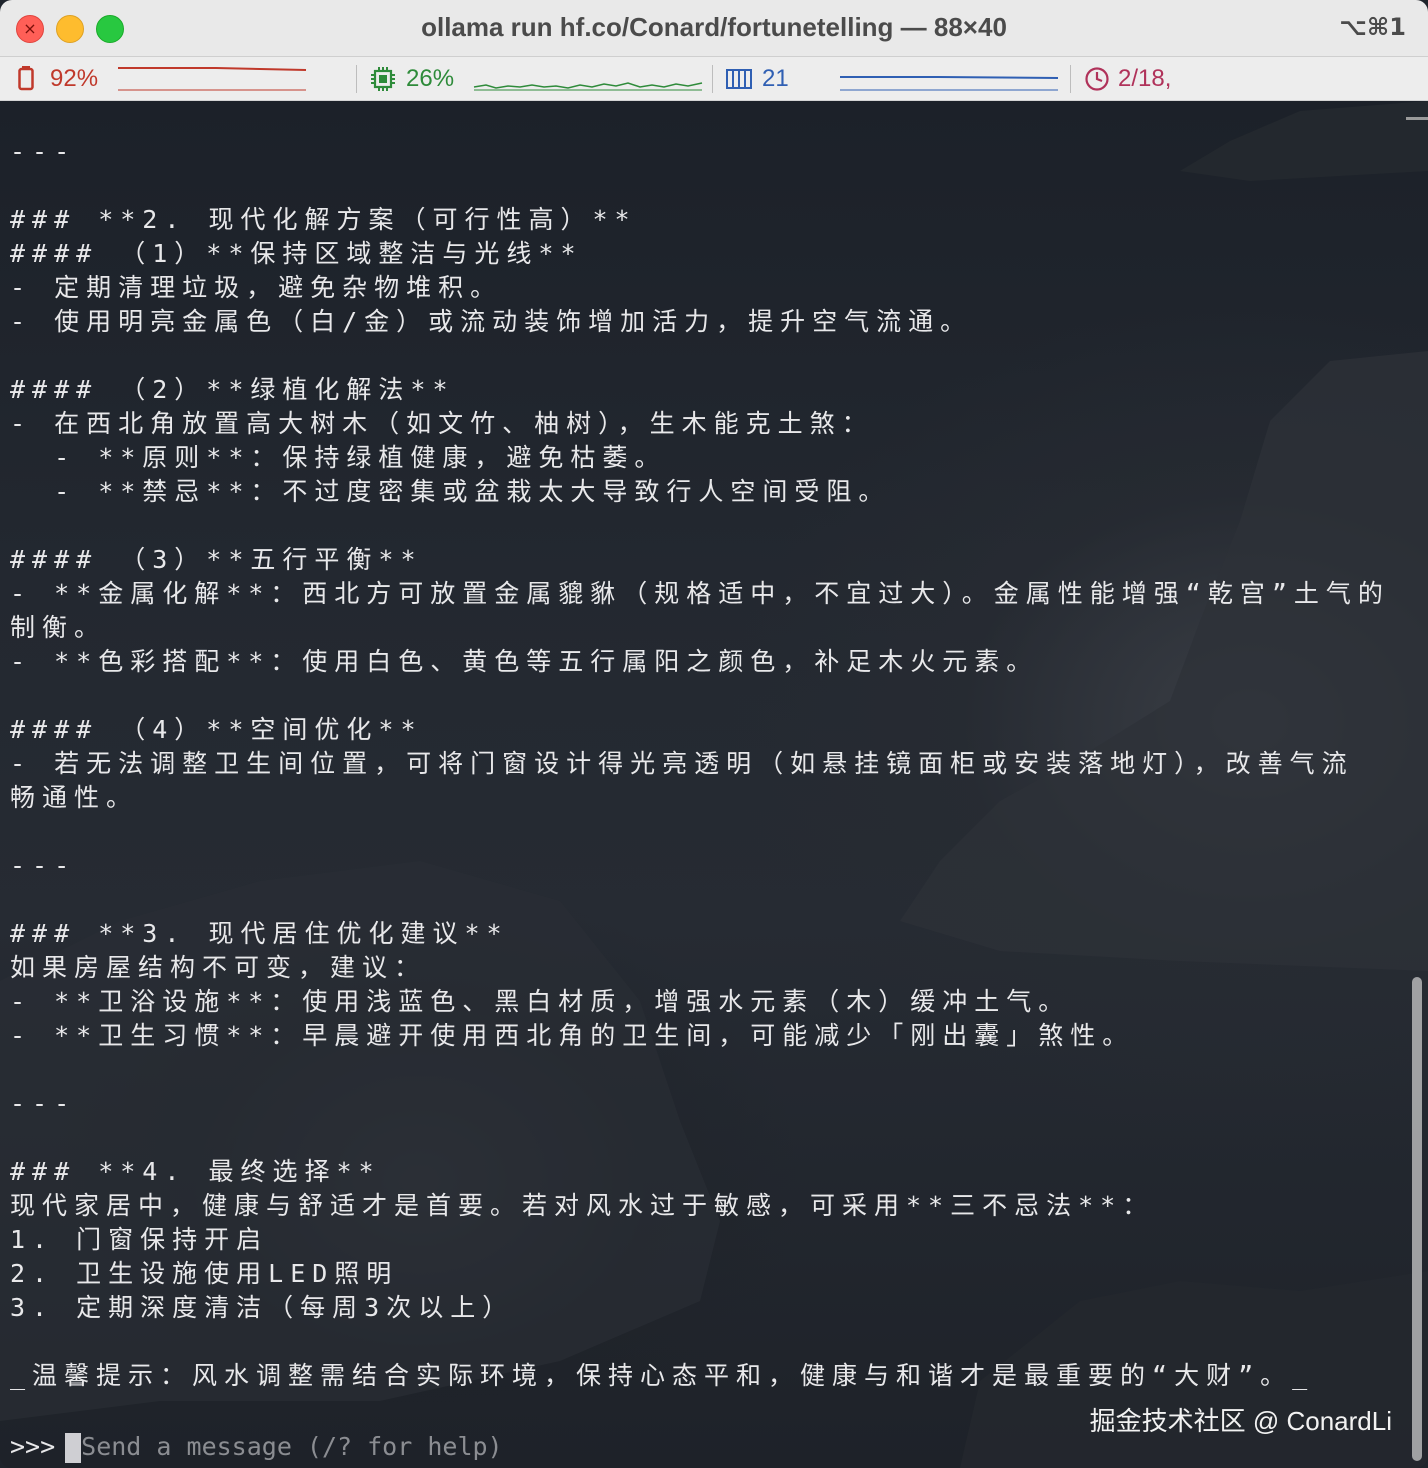 The width and height of the screenshot is (1428, 1468). Describe the element at coordinates (588, 86) in the screenshot. I see `cpu-sparkline` at that location.